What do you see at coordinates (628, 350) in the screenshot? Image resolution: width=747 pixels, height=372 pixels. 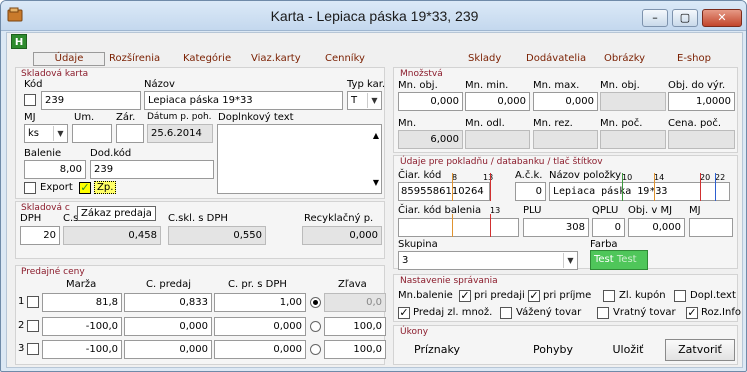 I see `ulozit-button: Uložiť` at bounding box center [628, 350].